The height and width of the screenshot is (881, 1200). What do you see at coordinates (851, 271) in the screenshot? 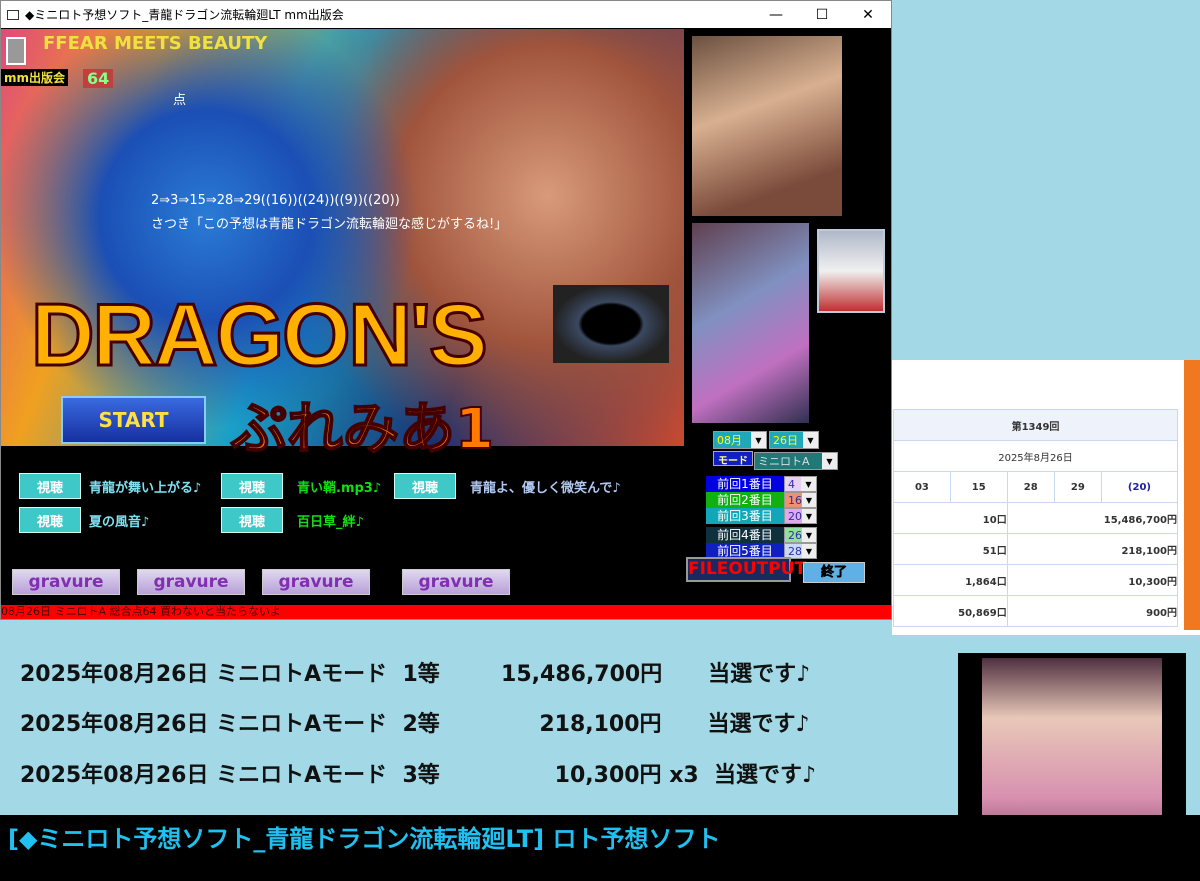
I see `emblem-image` at bounding box center [851, 271].